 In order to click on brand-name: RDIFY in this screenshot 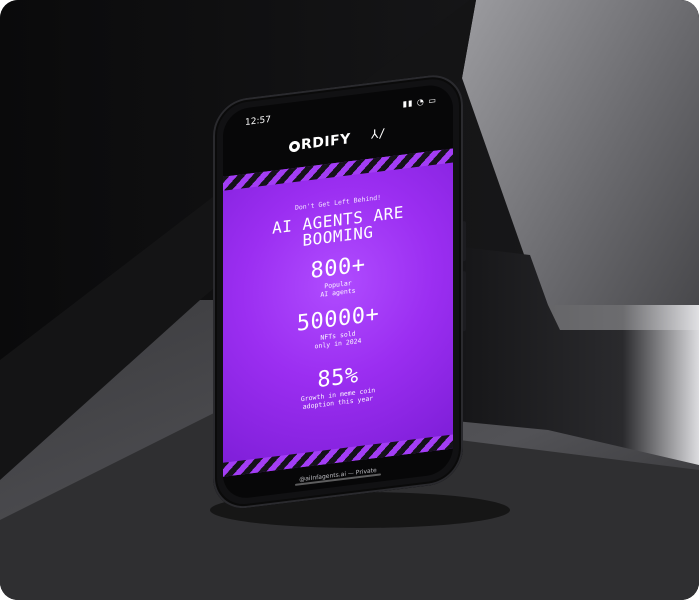, I will do `click(326, 142)`.